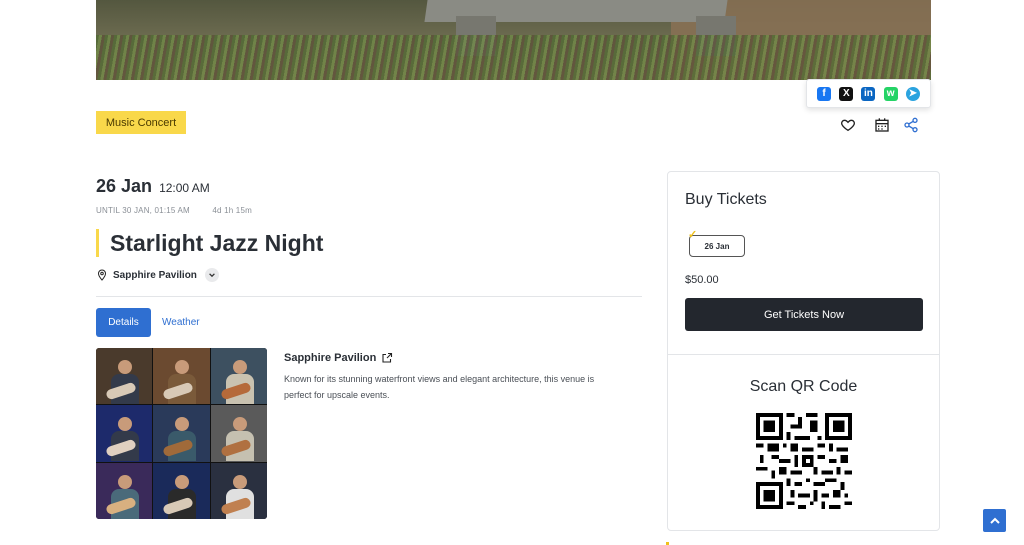 Image resolution: width=1024 pixels, height=545 pixels. I want to click on venue-details-name: Sapphire Pavilion, so click(338, 358).